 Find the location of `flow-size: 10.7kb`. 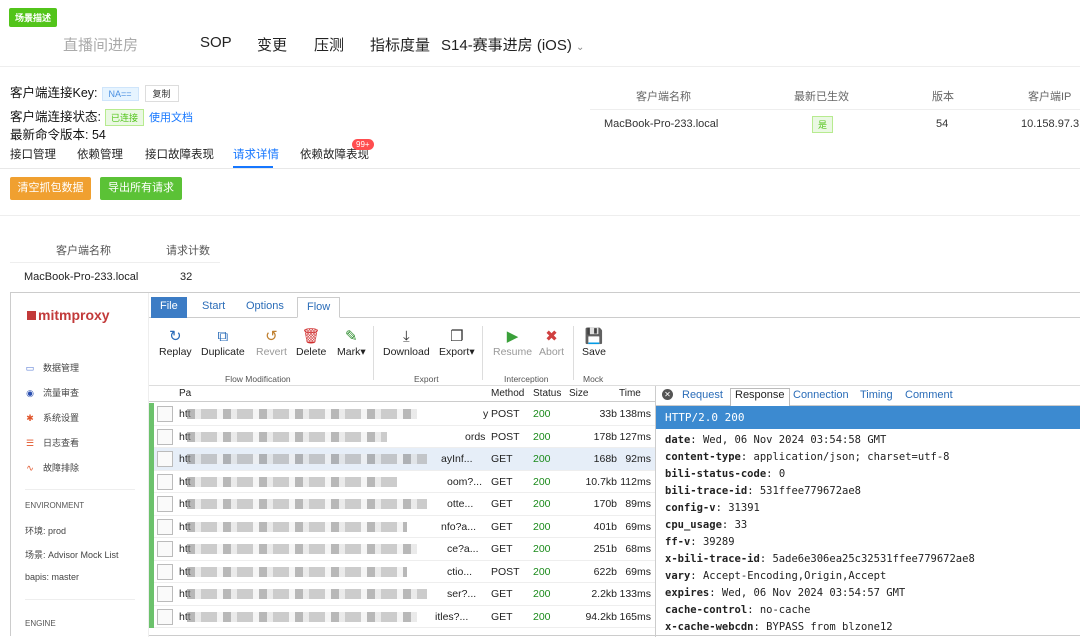

flow-size: 10.7kb is located at coordinates (601, 481).